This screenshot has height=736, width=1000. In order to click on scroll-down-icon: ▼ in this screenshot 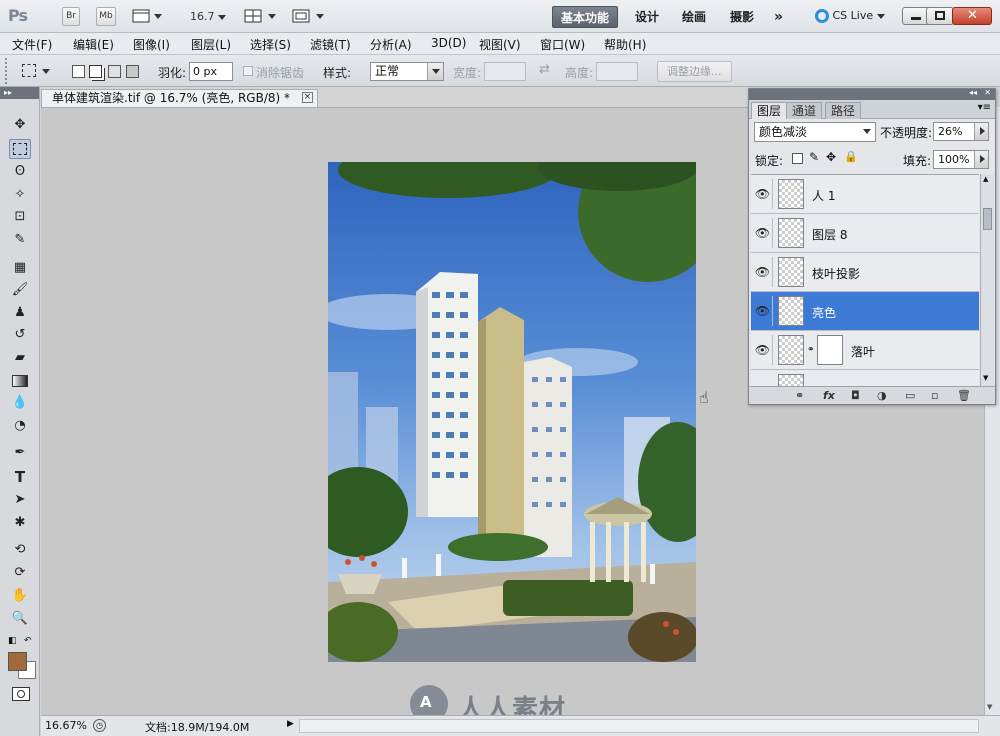, I will do `click(989, 707)`.